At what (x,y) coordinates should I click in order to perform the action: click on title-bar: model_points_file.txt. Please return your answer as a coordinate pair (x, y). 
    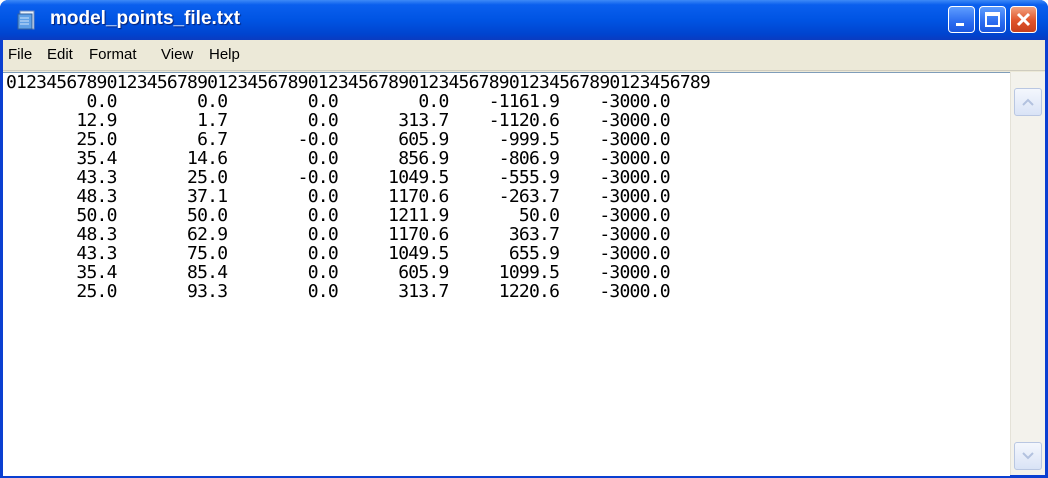
    Looking at the image, I should click on (524, 20).